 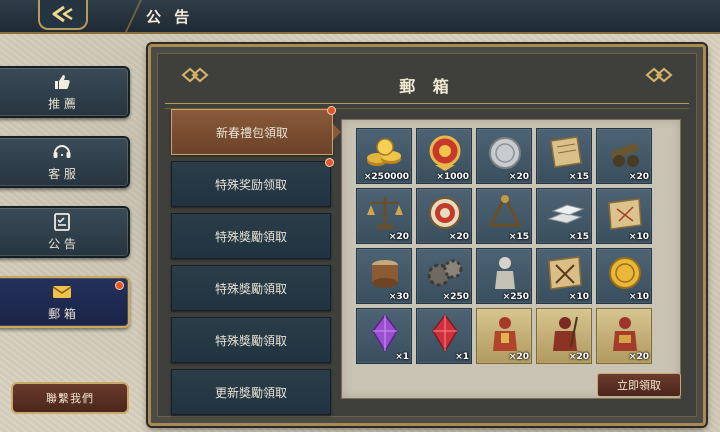 I want to click on reward-quantity: ×250000, so click(x=386, y=177).